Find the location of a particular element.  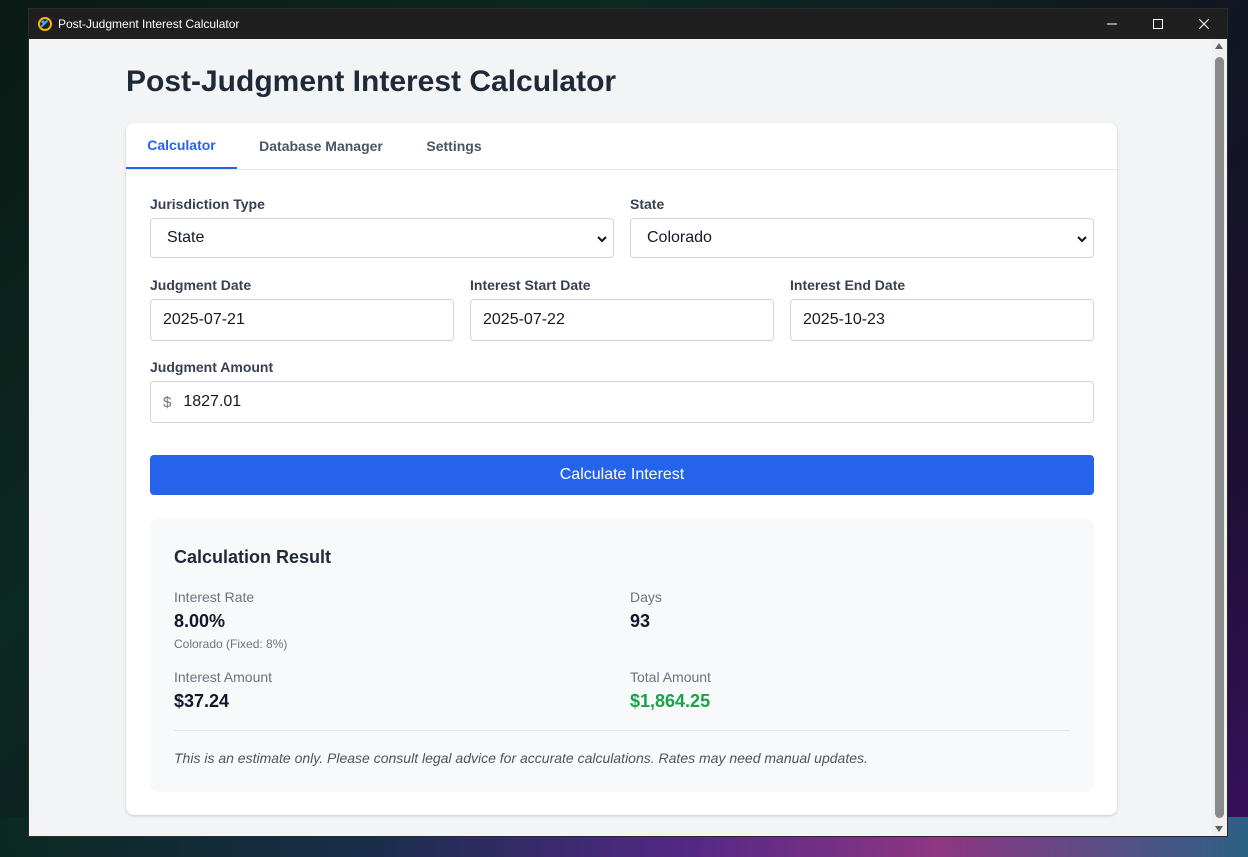

state-label: State is located at coordinates (647, 204).